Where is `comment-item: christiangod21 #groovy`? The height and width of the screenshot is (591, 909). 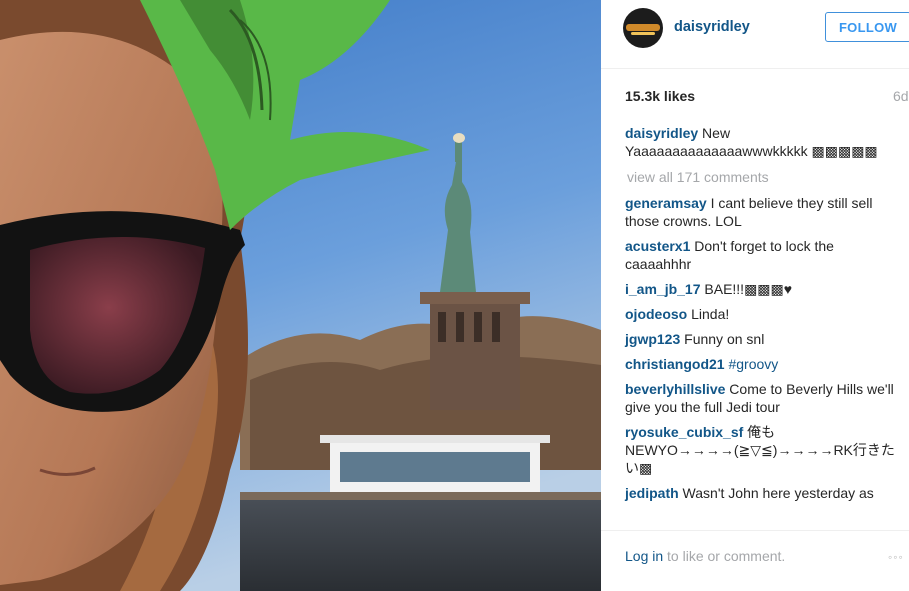 comment-item: christiangod21 #groovy is located at coordinates (760, 364).